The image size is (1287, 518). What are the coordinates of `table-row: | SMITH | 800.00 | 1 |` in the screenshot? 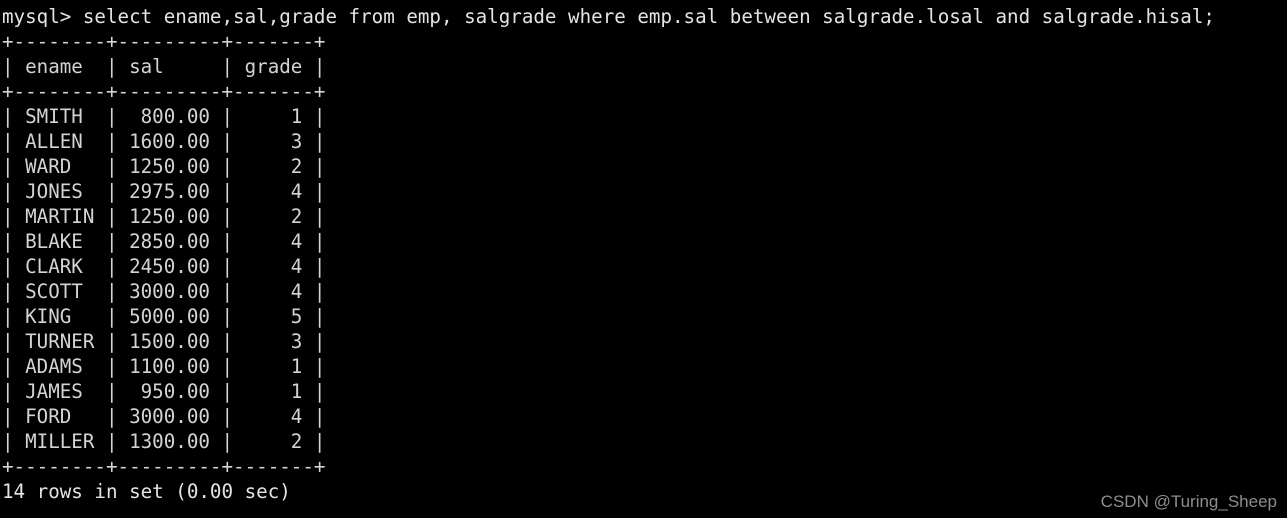 It's located at (164, 116).